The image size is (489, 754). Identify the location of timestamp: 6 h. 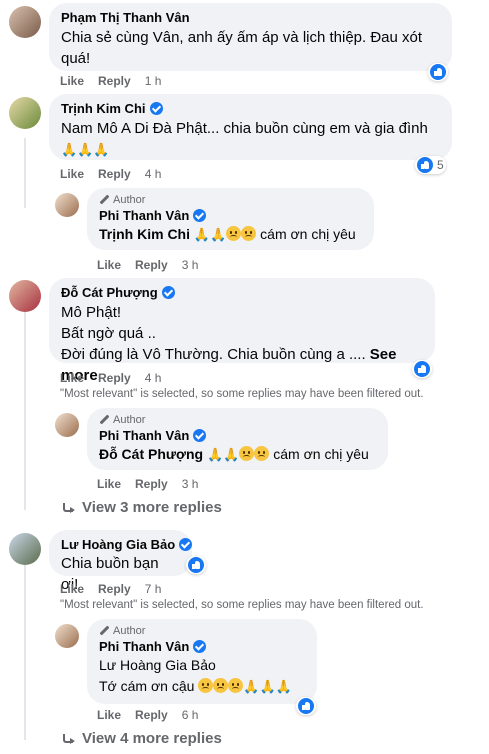
(190, 715).